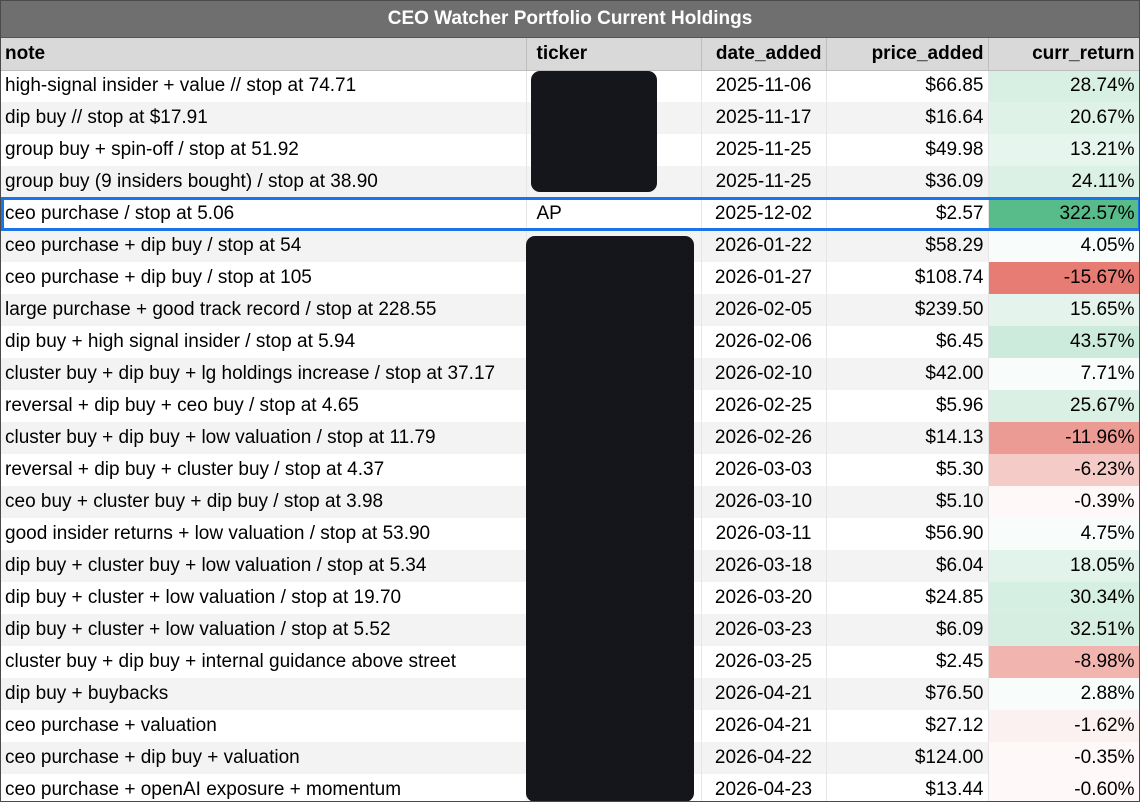 This screenshot has width=1140, height=802. What do you see at coordinates (907, 214) in the screenshot?
I see `cell-price-added: $2.57` at bounding box center [907, 214].